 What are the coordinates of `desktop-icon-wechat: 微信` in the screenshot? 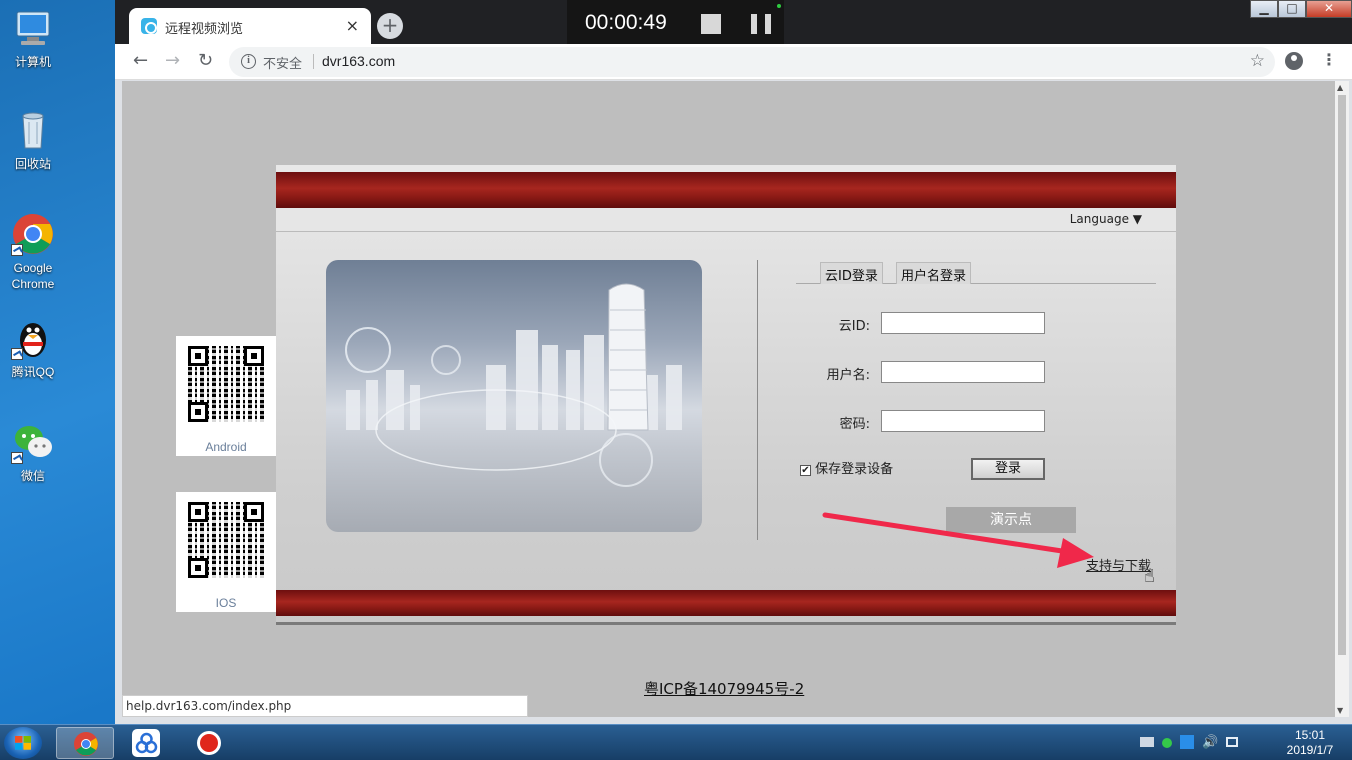 It's located at (33, 452).